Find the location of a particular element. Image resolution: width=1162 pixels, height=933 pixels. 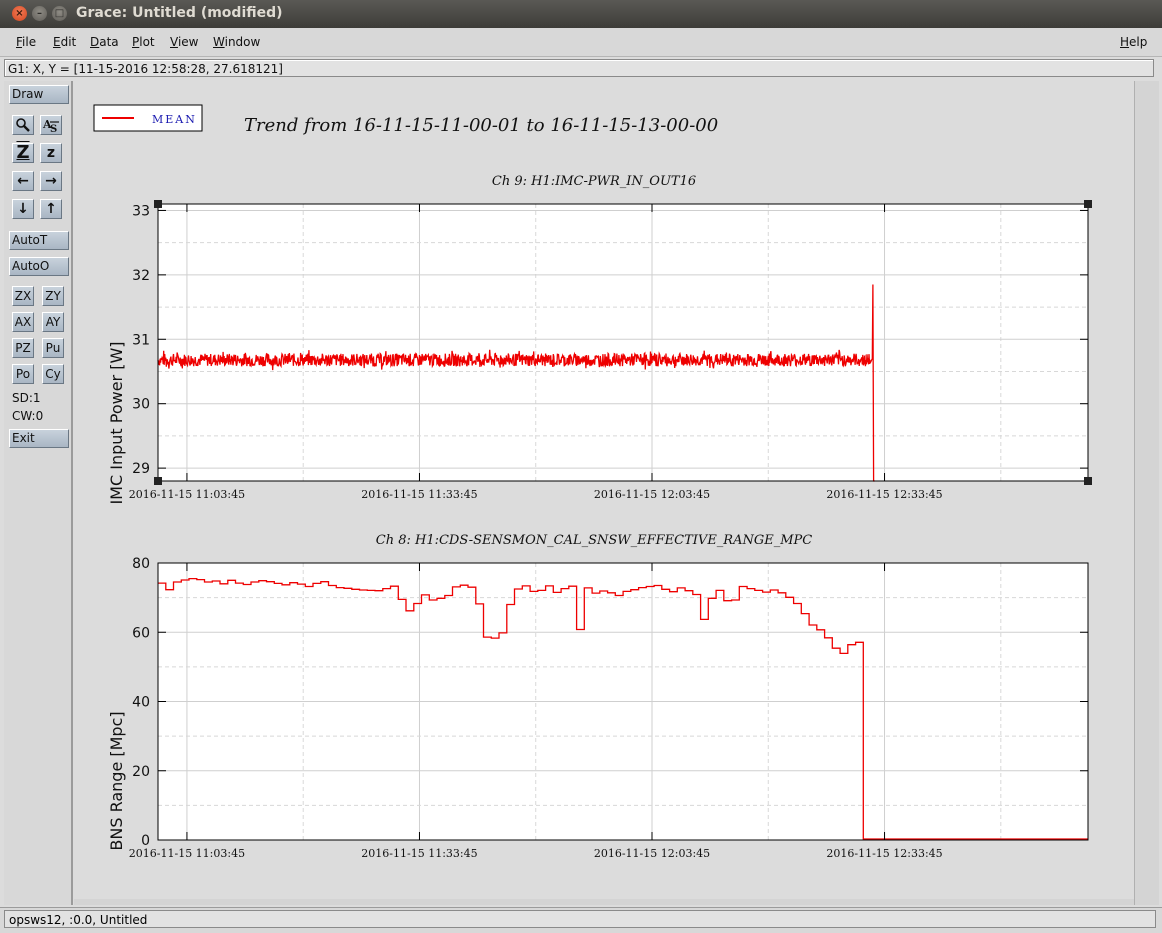

y-tick-label: 30 is located at coordinates (141, 405).